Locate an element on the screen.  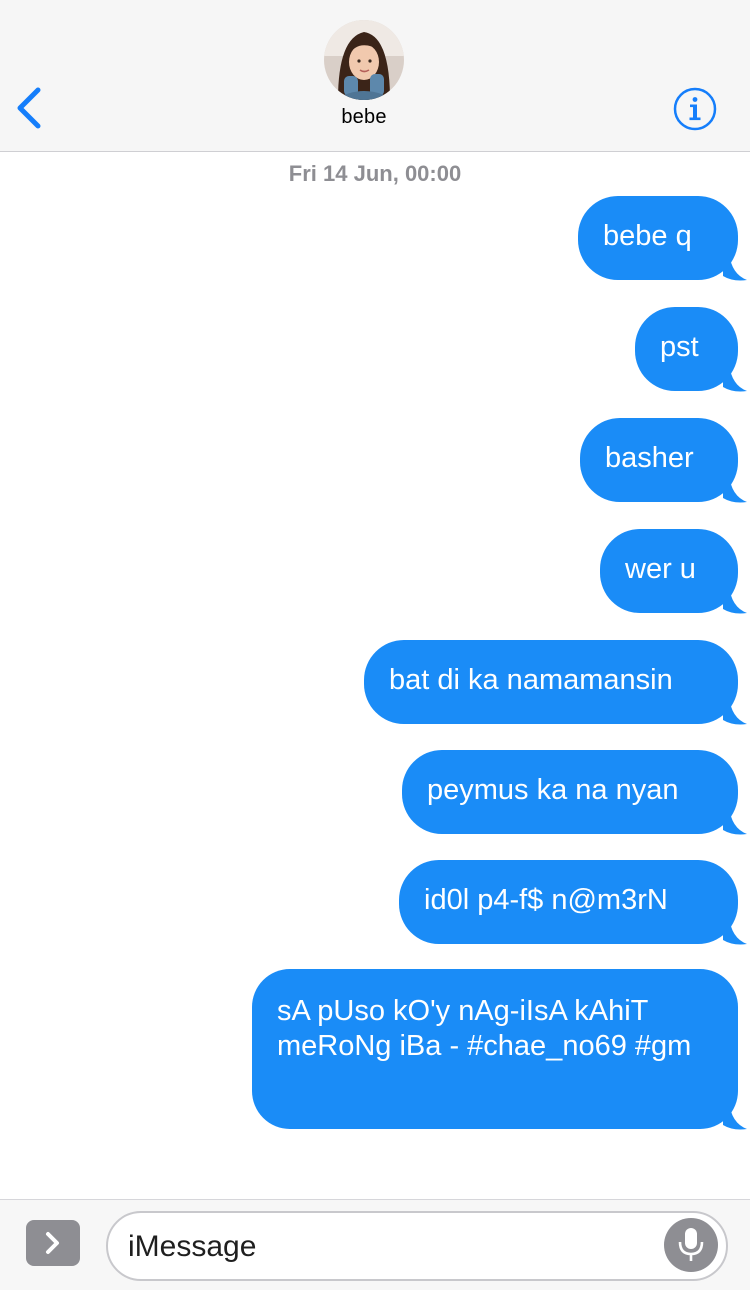
message-bubble: id0l p4-f$ n@m3rN is located at coordinates (568, 902).